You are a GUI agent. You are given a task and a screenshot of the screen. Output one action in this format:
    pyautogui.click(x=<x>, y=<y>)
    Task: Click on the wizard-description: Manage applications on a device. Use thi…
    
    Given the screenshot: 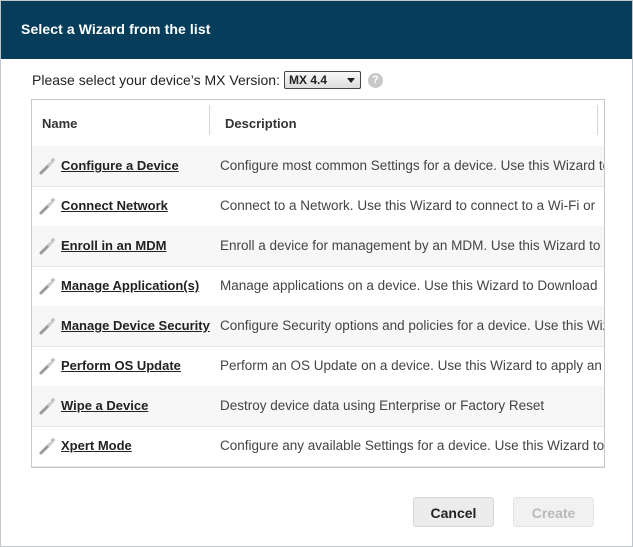 What is the action you would take?
    pyautogui.click(x=409, y=285)
    